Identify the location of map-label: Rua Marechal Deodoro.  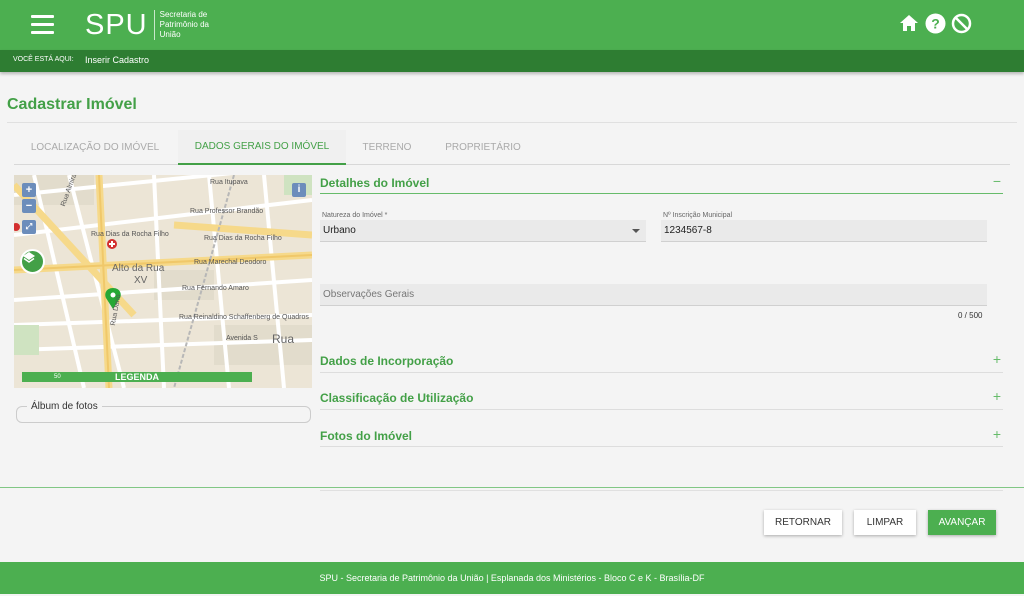
(230, 262).